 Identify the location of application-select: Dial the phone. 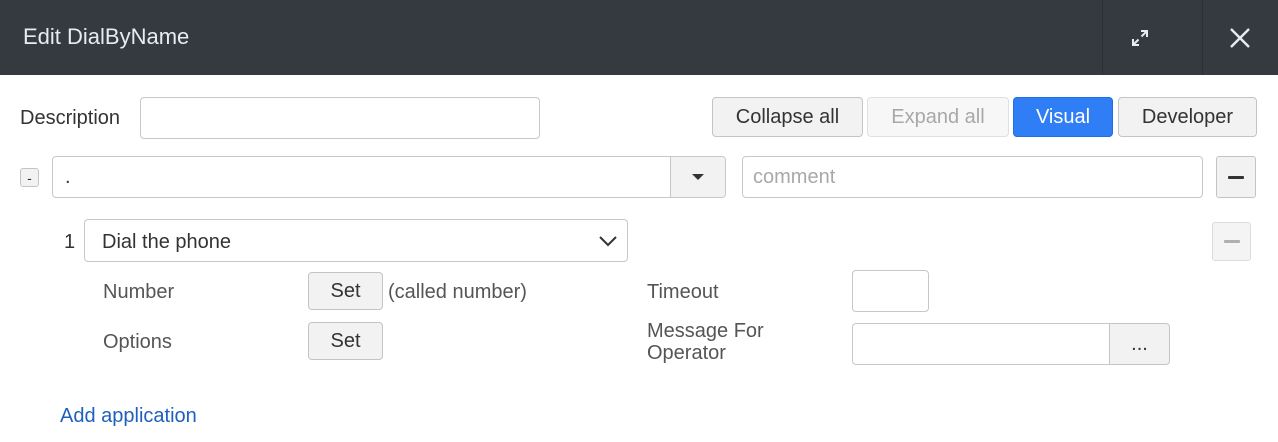
(356, 240).